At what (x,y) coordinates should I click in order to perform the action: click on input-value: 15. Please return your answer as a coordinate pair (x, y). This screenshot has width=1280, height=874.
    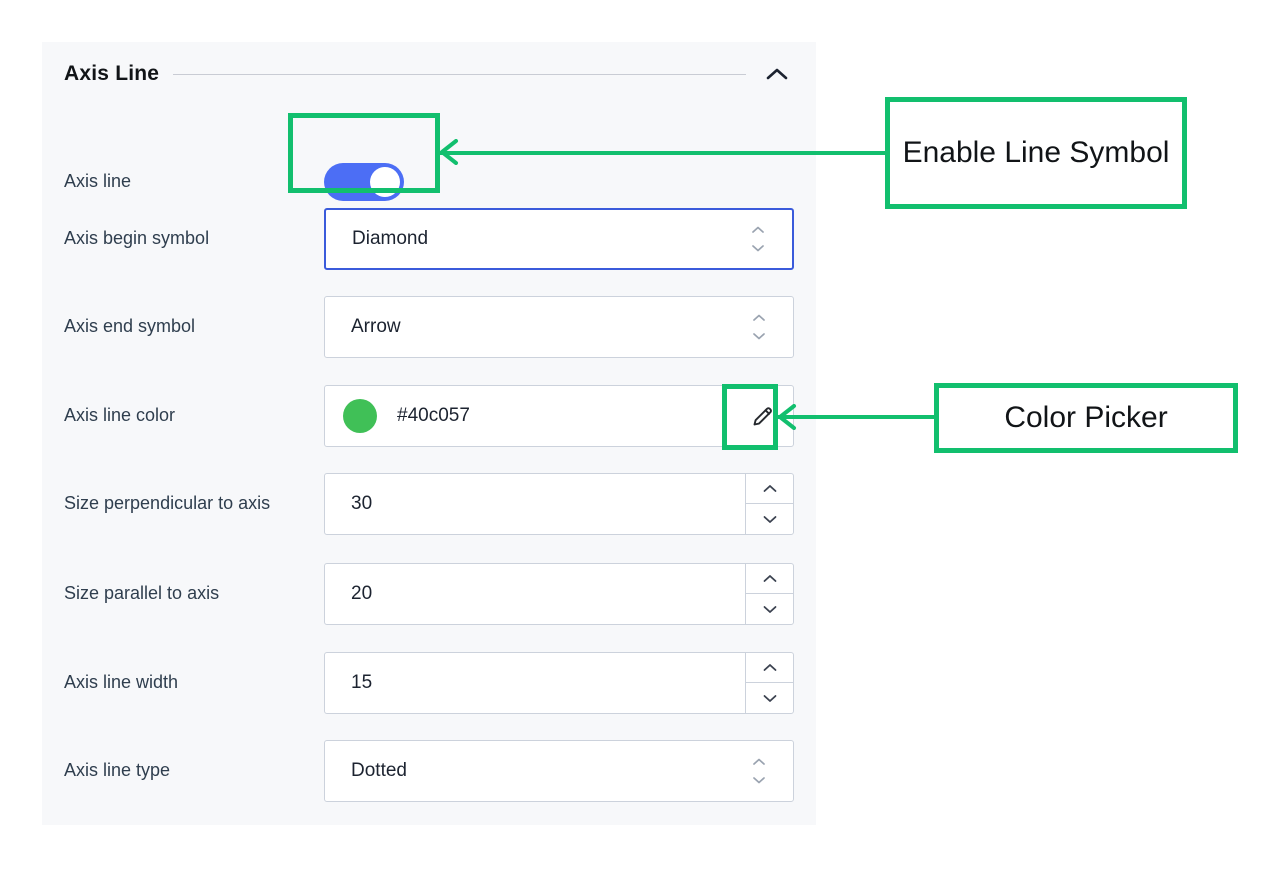
    Looking at the image, I should click on (362, 682).